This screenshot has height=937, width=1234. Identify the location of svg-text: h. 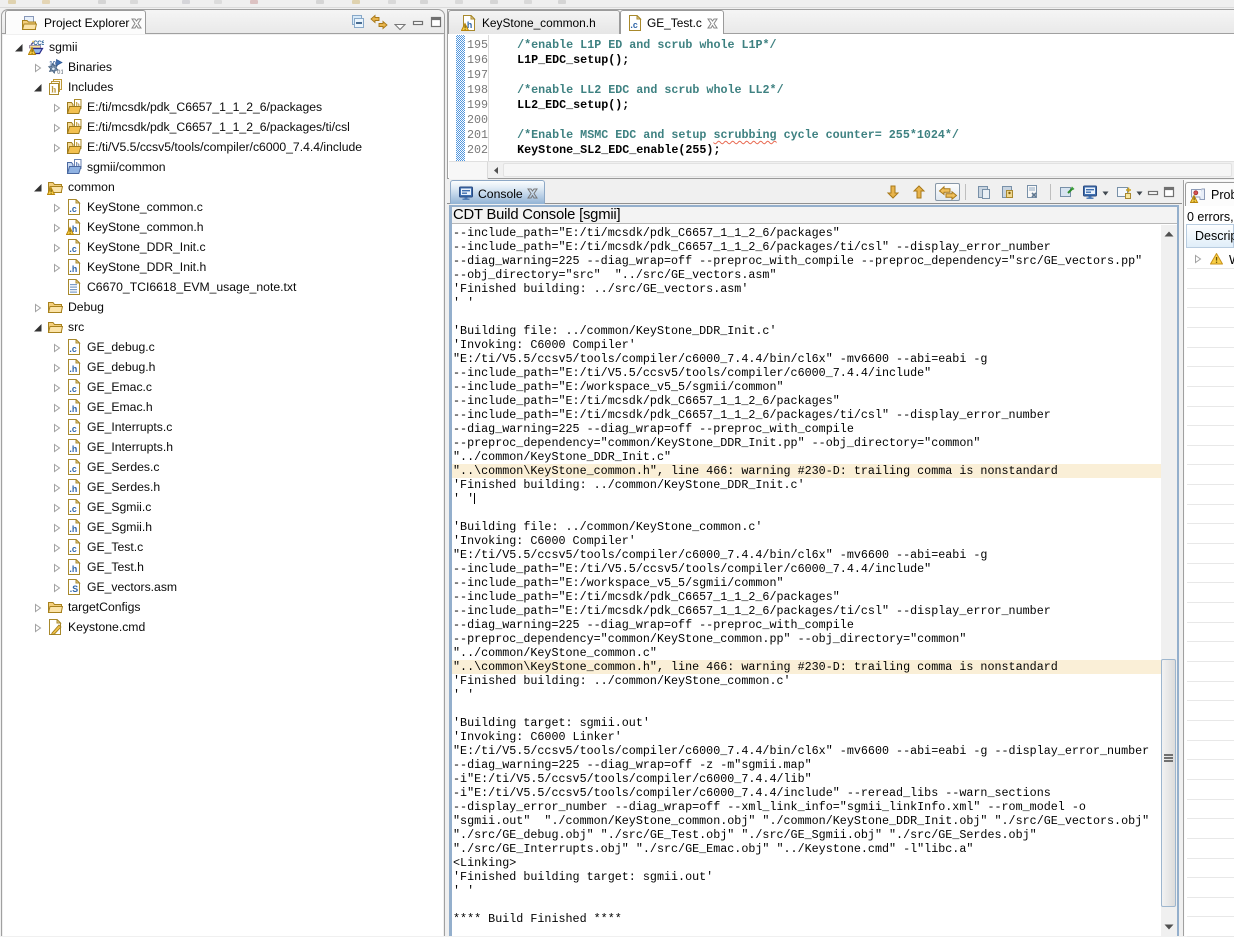
(53, 90).